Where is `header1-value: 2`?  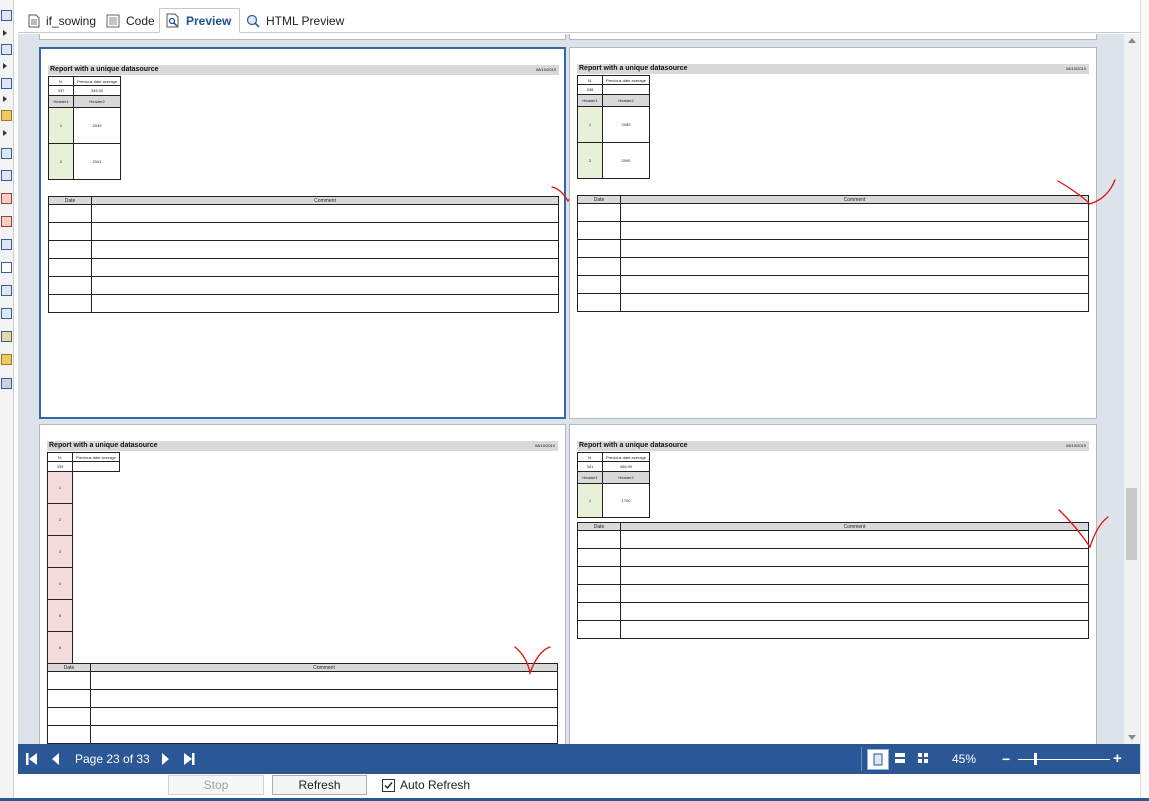 header1-value: 2 is located at coordinates (590, 160).